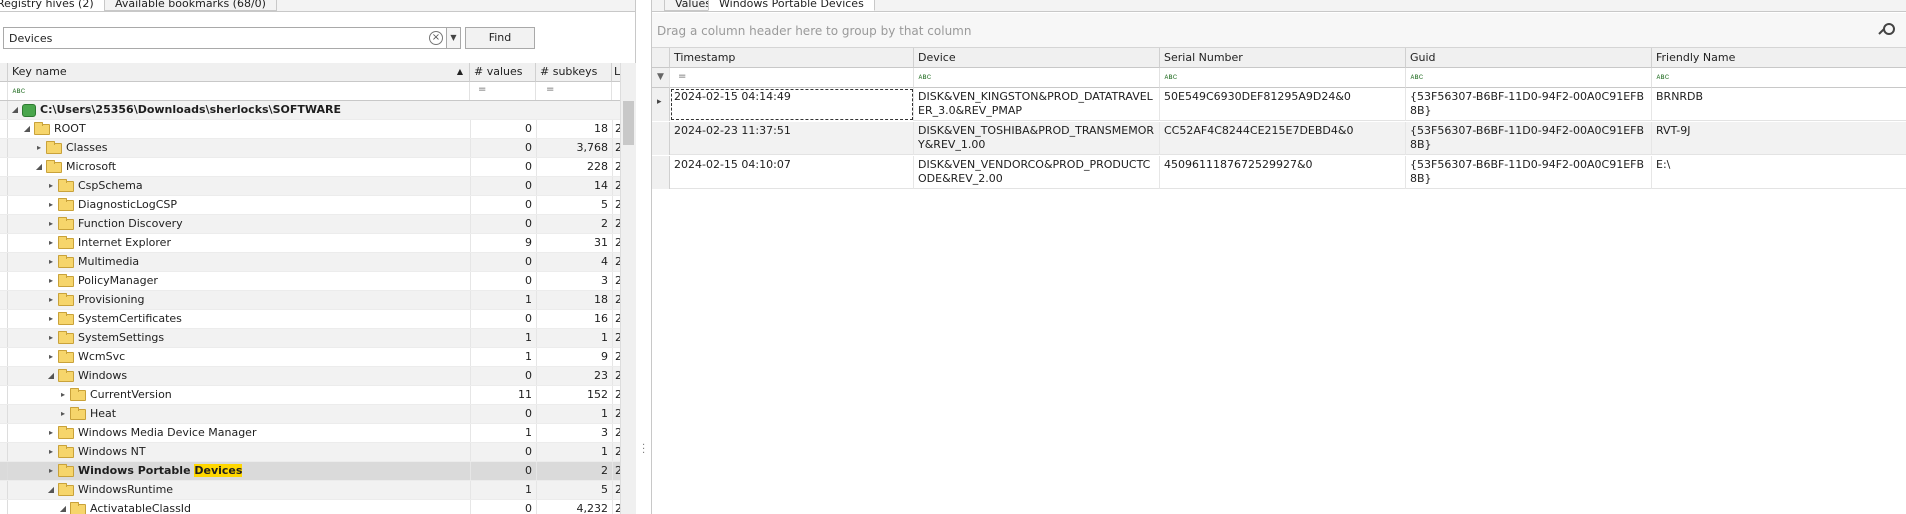  Describe the element at coordinates (1283, 138) in the screenshot. I see `serial-number-cell: CC52AF4C8244CE215E7DEBD4&0` at that location.